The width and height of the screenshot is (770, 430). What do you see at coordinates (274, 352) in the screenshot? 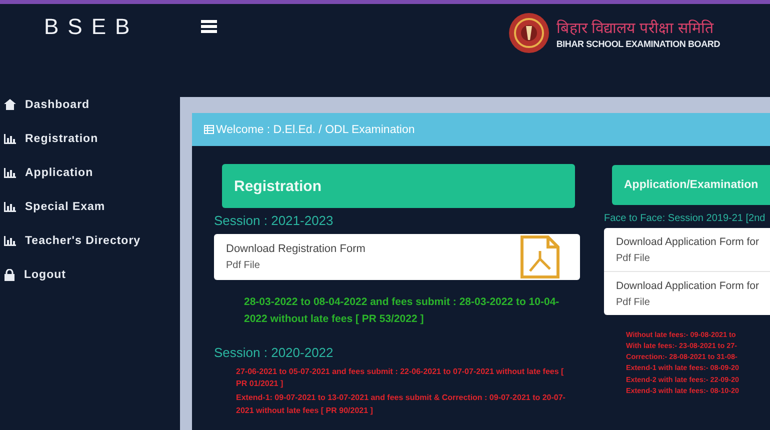
I see `session-title: Session : 2020-2022` at bounding box center [274, 352].